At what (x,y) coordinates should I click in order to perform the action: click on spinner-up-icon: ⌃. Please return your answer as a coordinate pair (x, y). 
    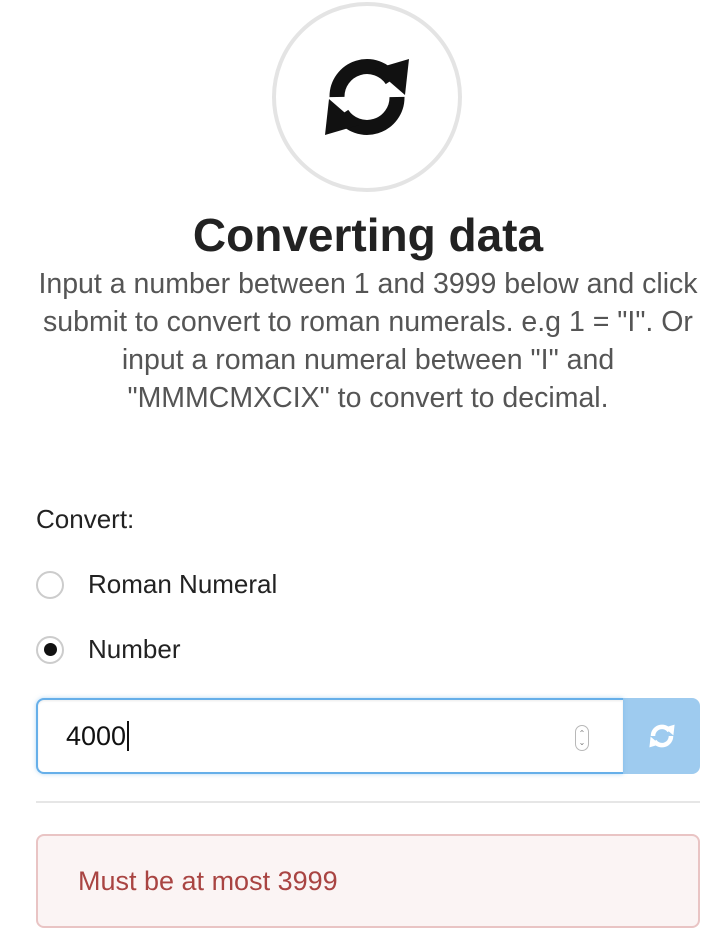
    Looking at the image, I should click on (582, 733).